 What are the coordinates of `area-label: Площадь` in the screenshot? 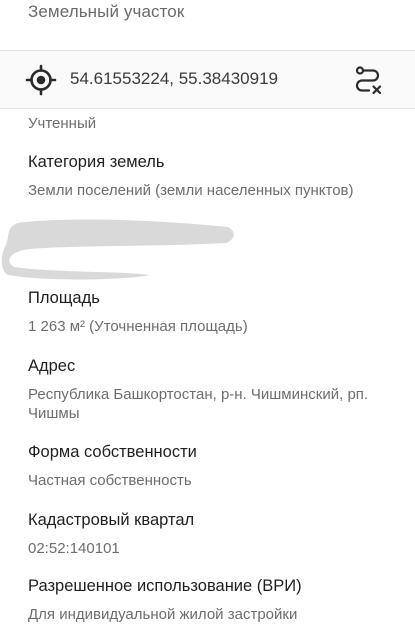 It's located at (64, 298).